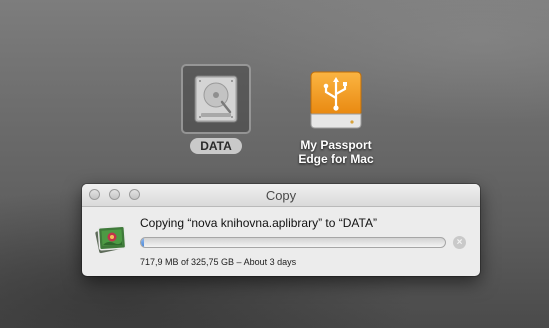 This screenshot has height=328, width=549. I want to click on desktop-icon-data: DATA, so click(216, 109).